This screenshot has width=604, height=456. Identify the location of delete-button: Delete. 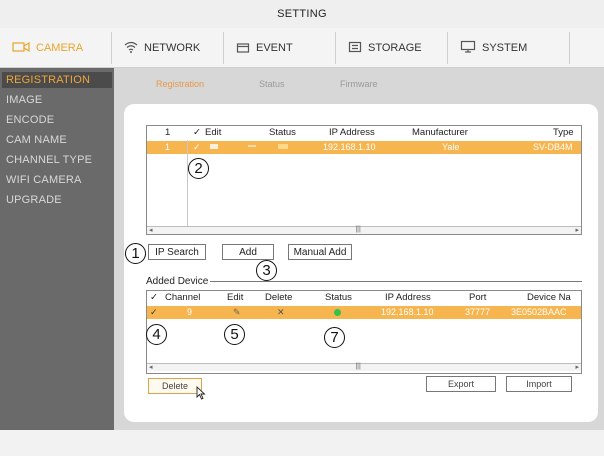
(175, 386).